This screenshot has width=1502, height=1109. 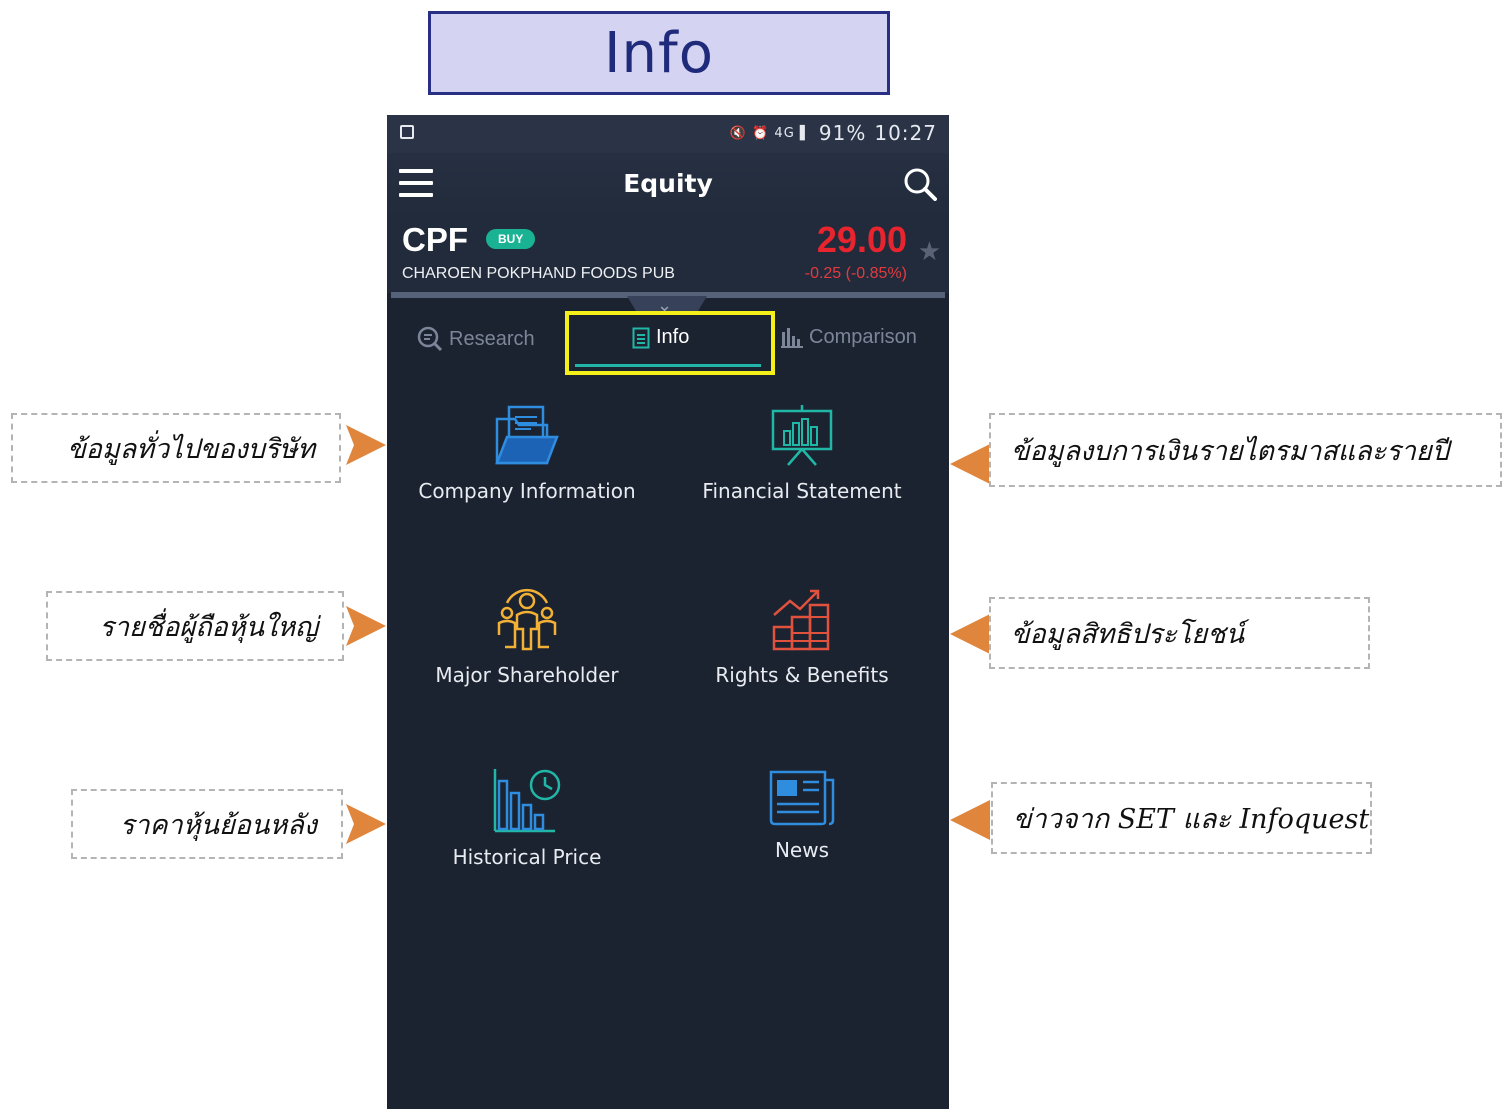 What do you see at coordinates (802, 491) in the screenshot?
I see `tile-label: Financial Statement` at bounding box center [802, 491].